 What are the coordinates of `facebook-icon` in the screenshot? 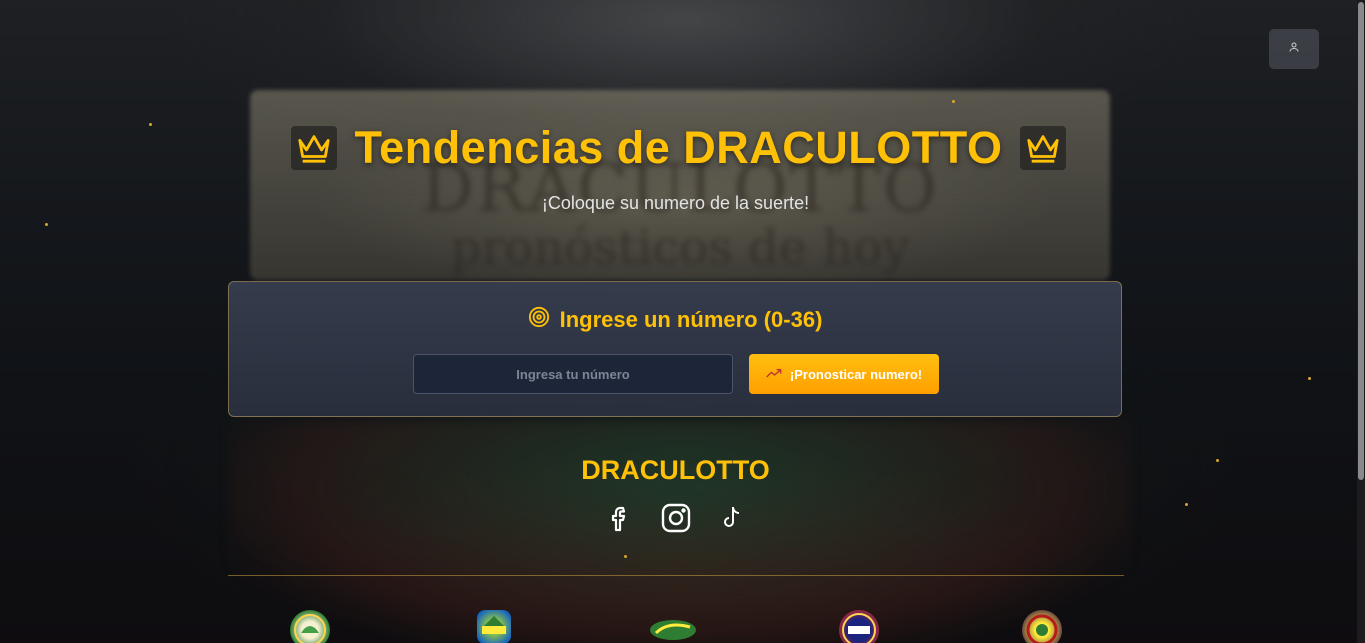 It's located at (620, 518).